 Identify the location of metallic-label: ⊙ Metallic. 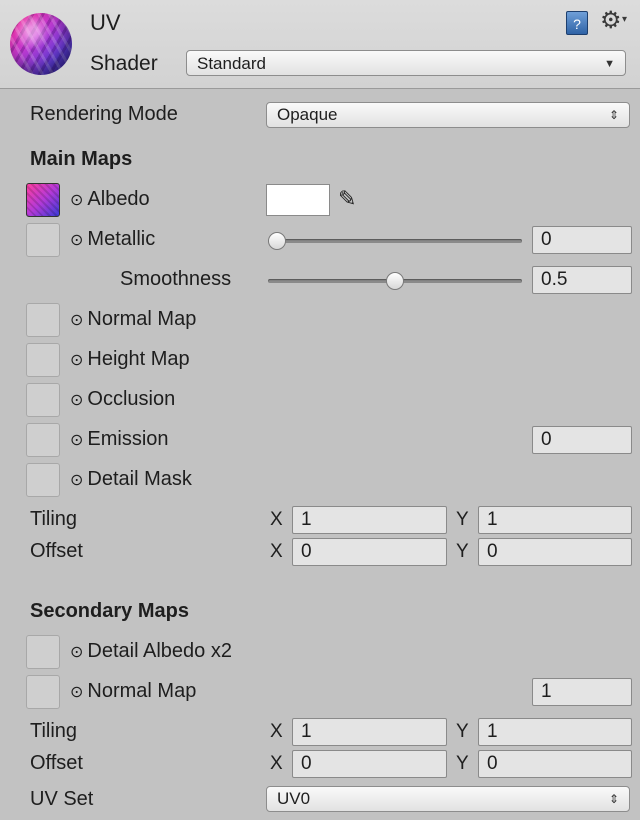
(112, 239).